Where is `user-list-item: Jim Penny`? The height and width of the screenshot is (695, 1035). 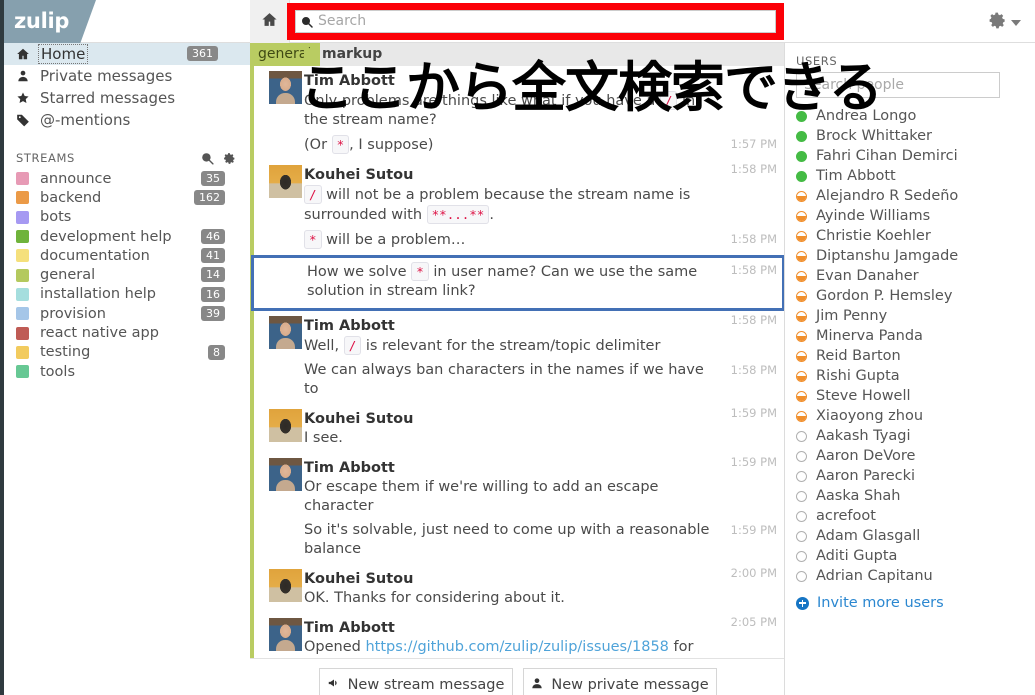 user-list-item: Jim Penny is located at coordinates (915, 316).